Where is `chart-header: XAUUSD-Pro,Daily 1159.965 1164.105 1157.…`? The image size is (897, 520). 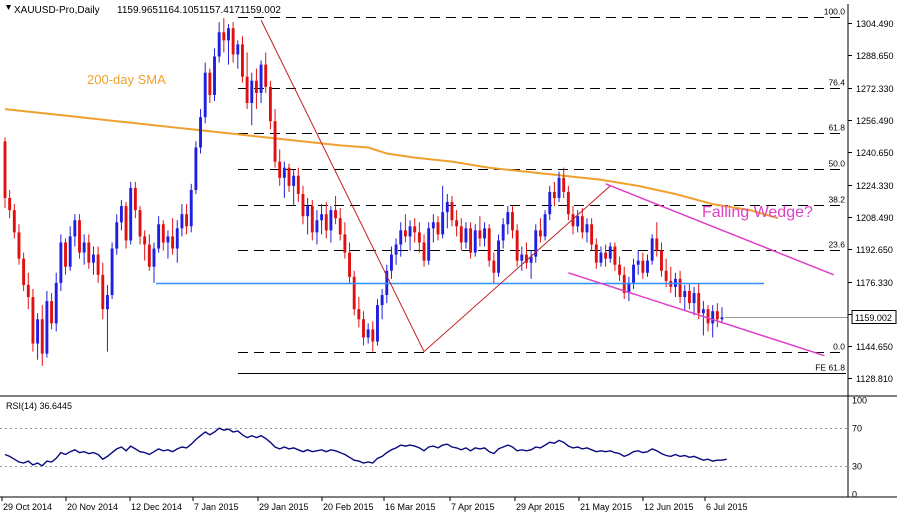 chart-header: XAUUSD-Pro,Daily 1159.965 1164.105 1157.… is located at coordinates (143, 10).